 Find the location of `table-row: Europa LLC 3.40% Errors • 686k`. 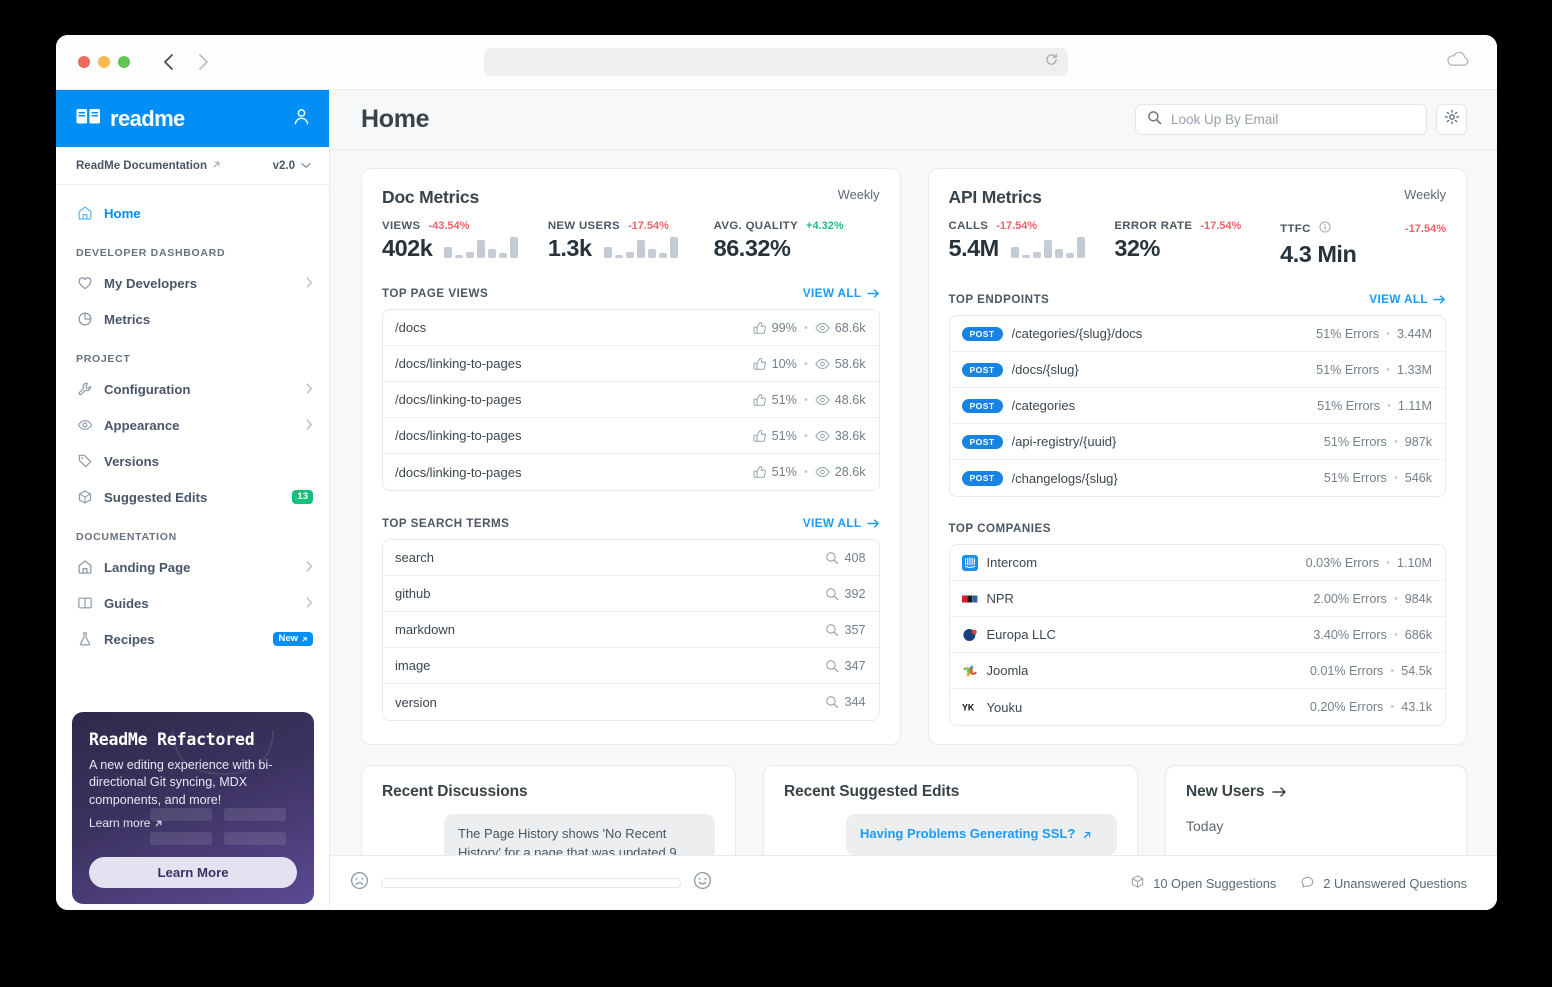

table-row: Europa LLC 3.40% Errors • 686k is located at coordinates (1197, 635).